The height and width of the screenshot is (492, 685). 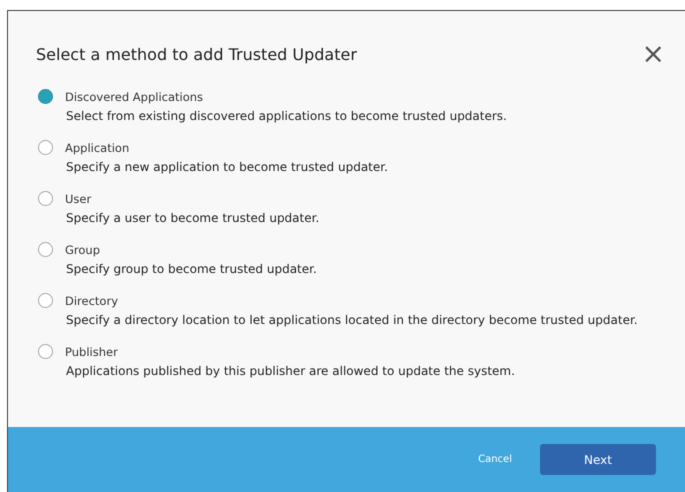 I want to click on option-description: Specify a new application to become trusted updater., so click(x=227, y=167).